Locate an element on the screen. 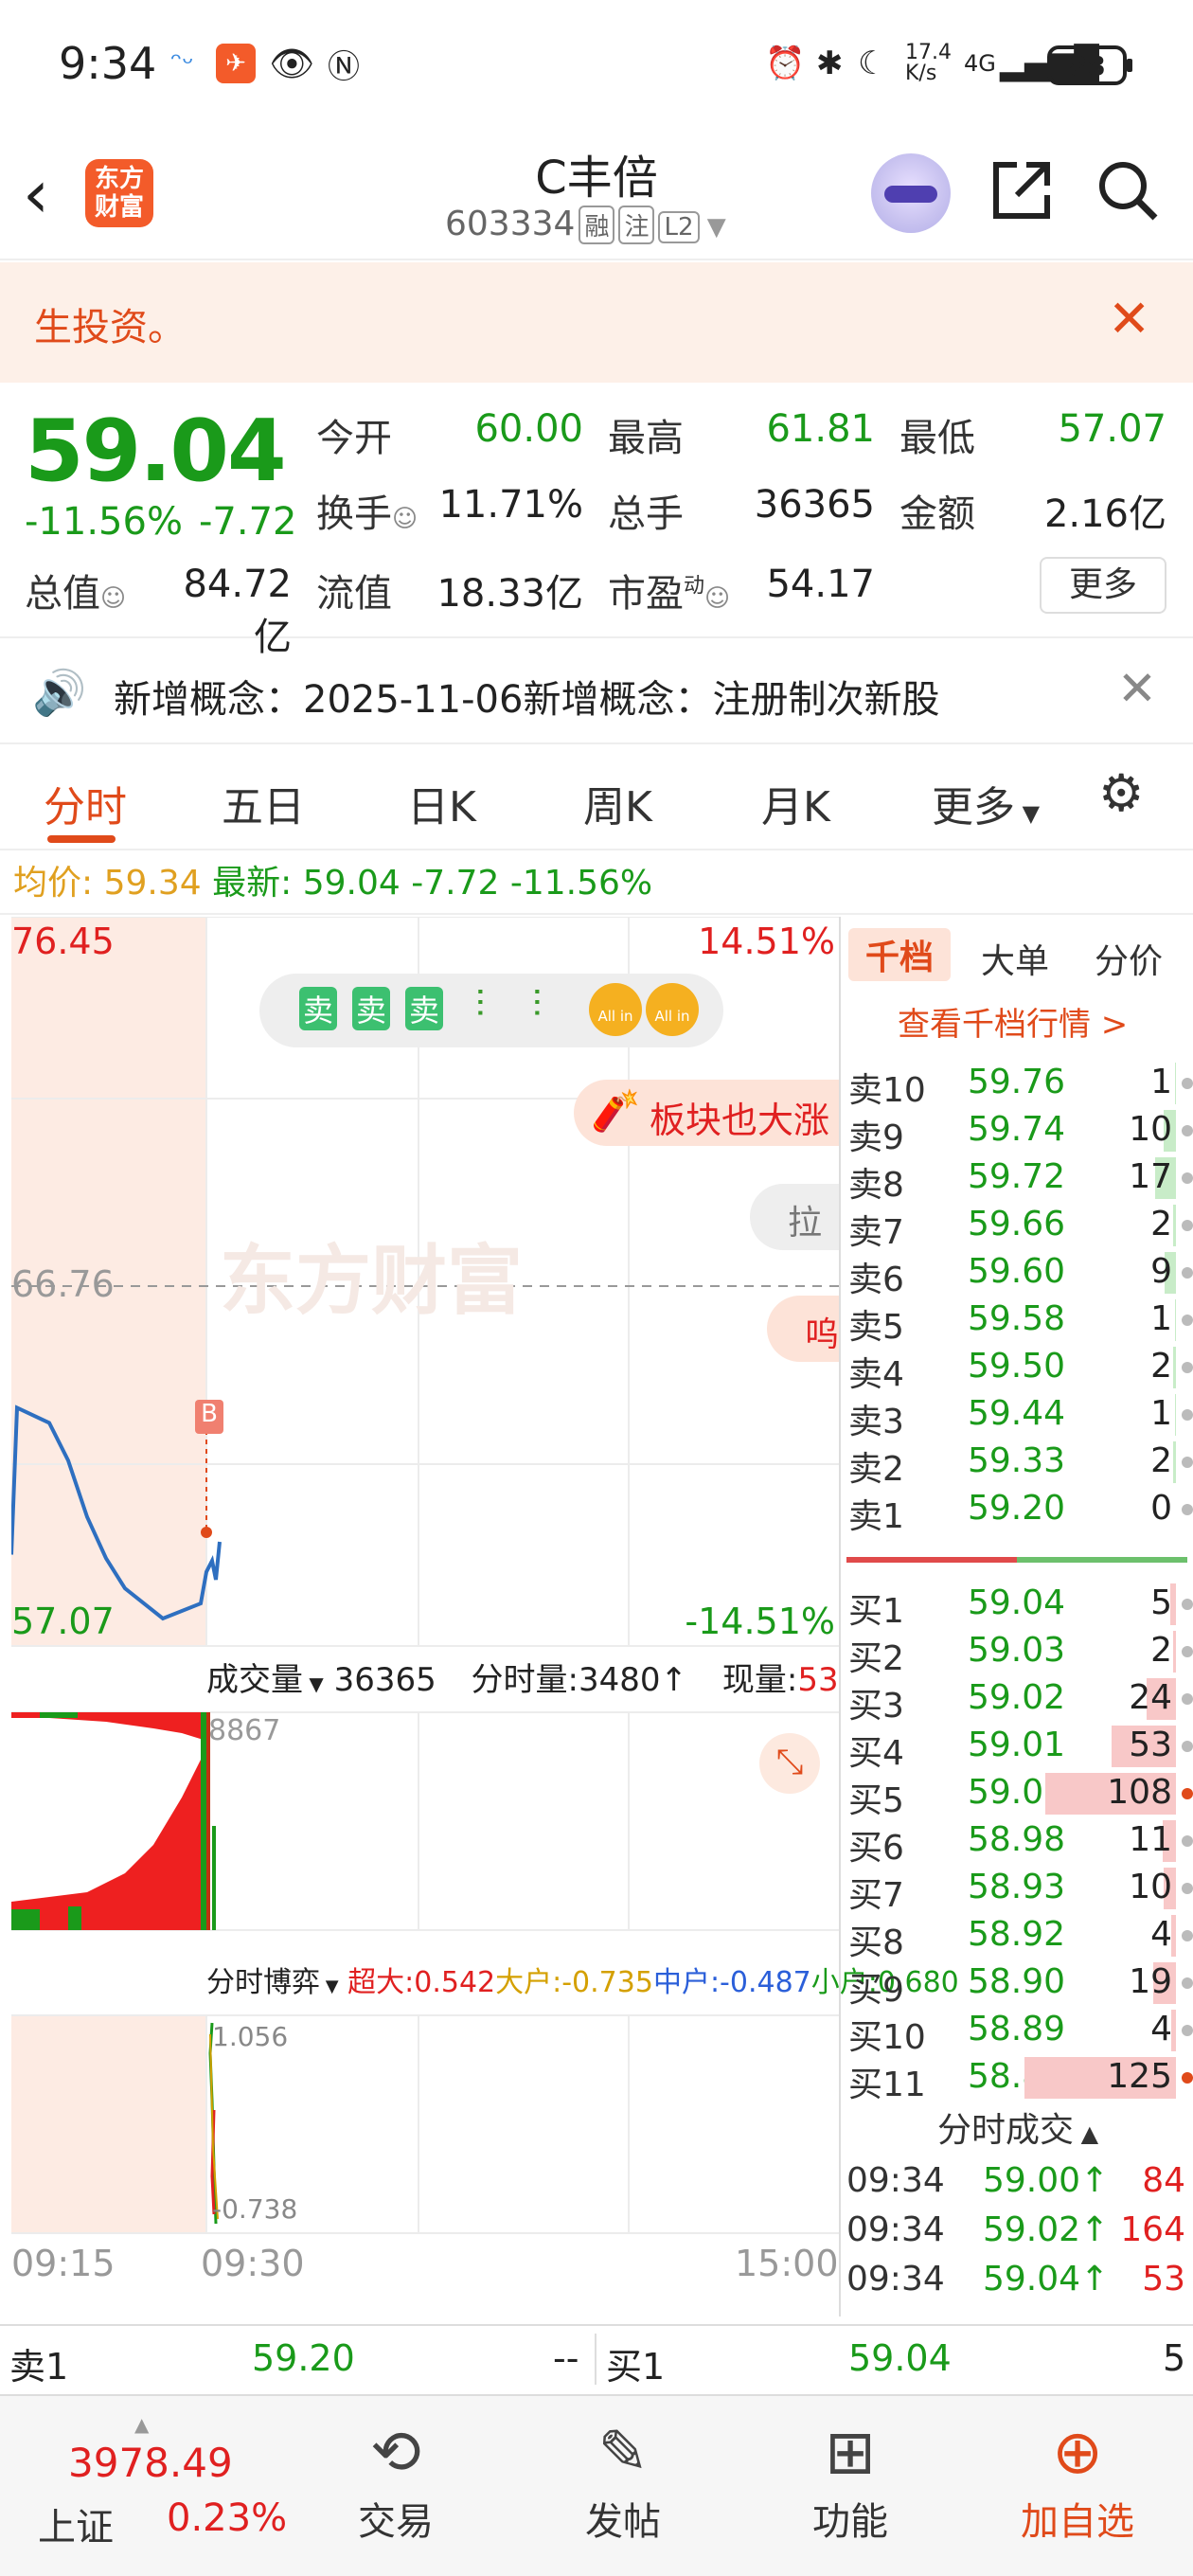 This screenshot has height=2576, width=1193. level-label: 卖3 is located at coordinates (876, 1422).